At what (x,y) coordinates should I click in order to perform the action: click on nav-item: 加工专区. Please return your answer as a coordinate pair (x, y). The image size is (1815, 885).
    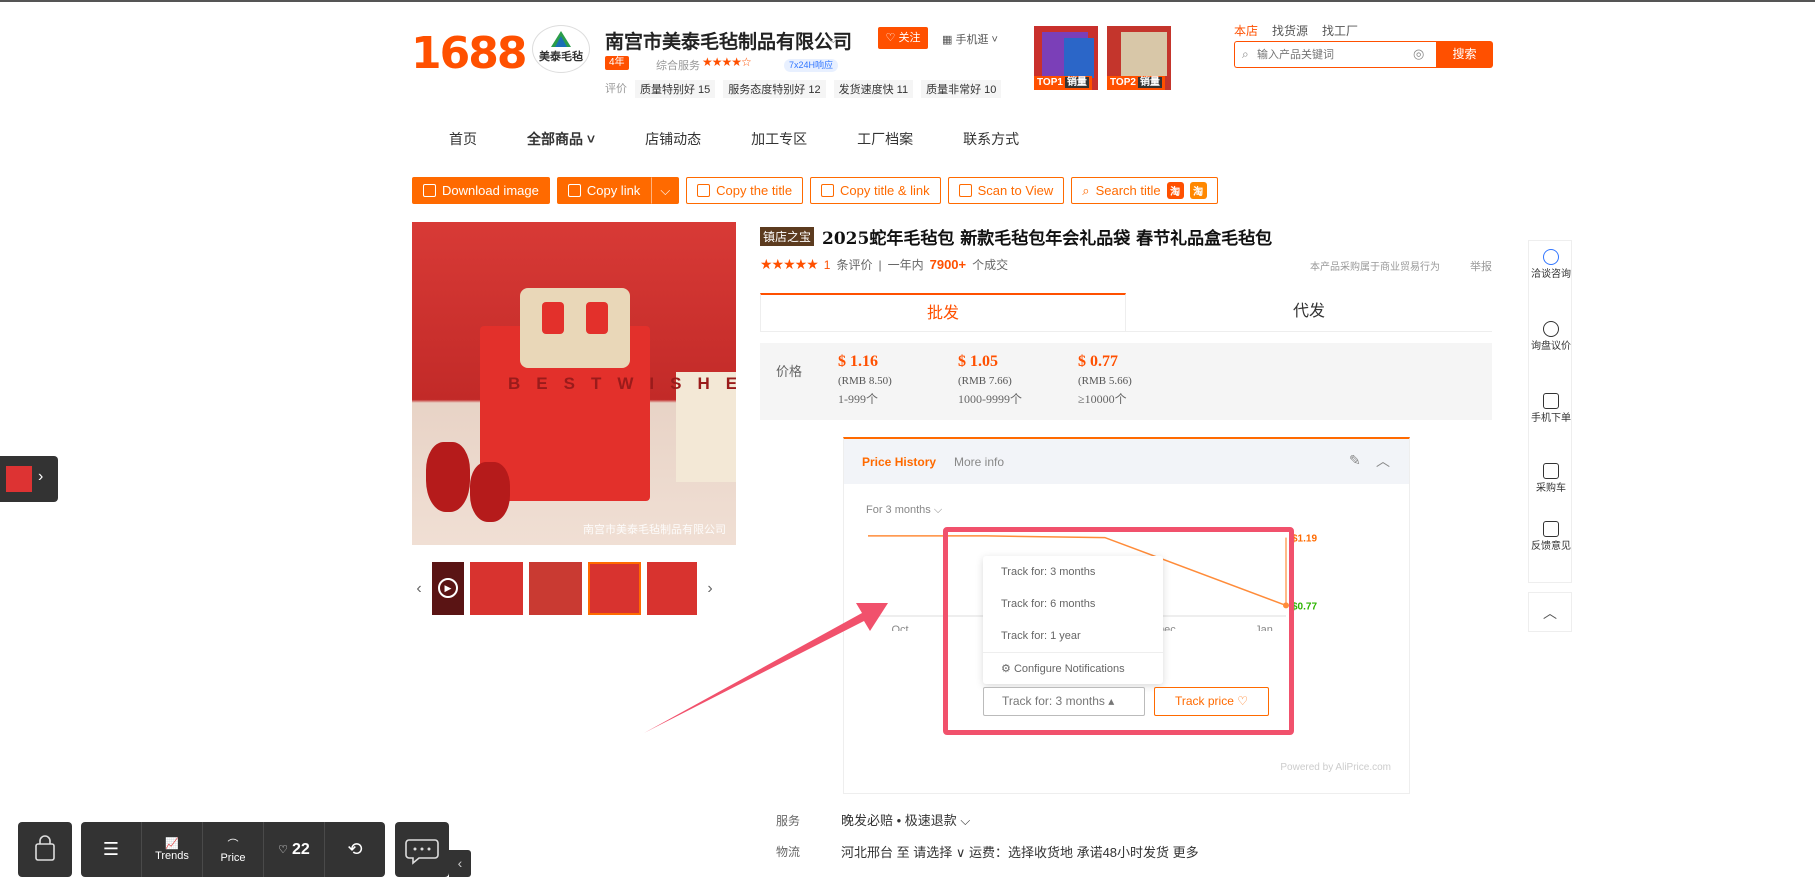
    Looking at the image, I should click on (779, 139).